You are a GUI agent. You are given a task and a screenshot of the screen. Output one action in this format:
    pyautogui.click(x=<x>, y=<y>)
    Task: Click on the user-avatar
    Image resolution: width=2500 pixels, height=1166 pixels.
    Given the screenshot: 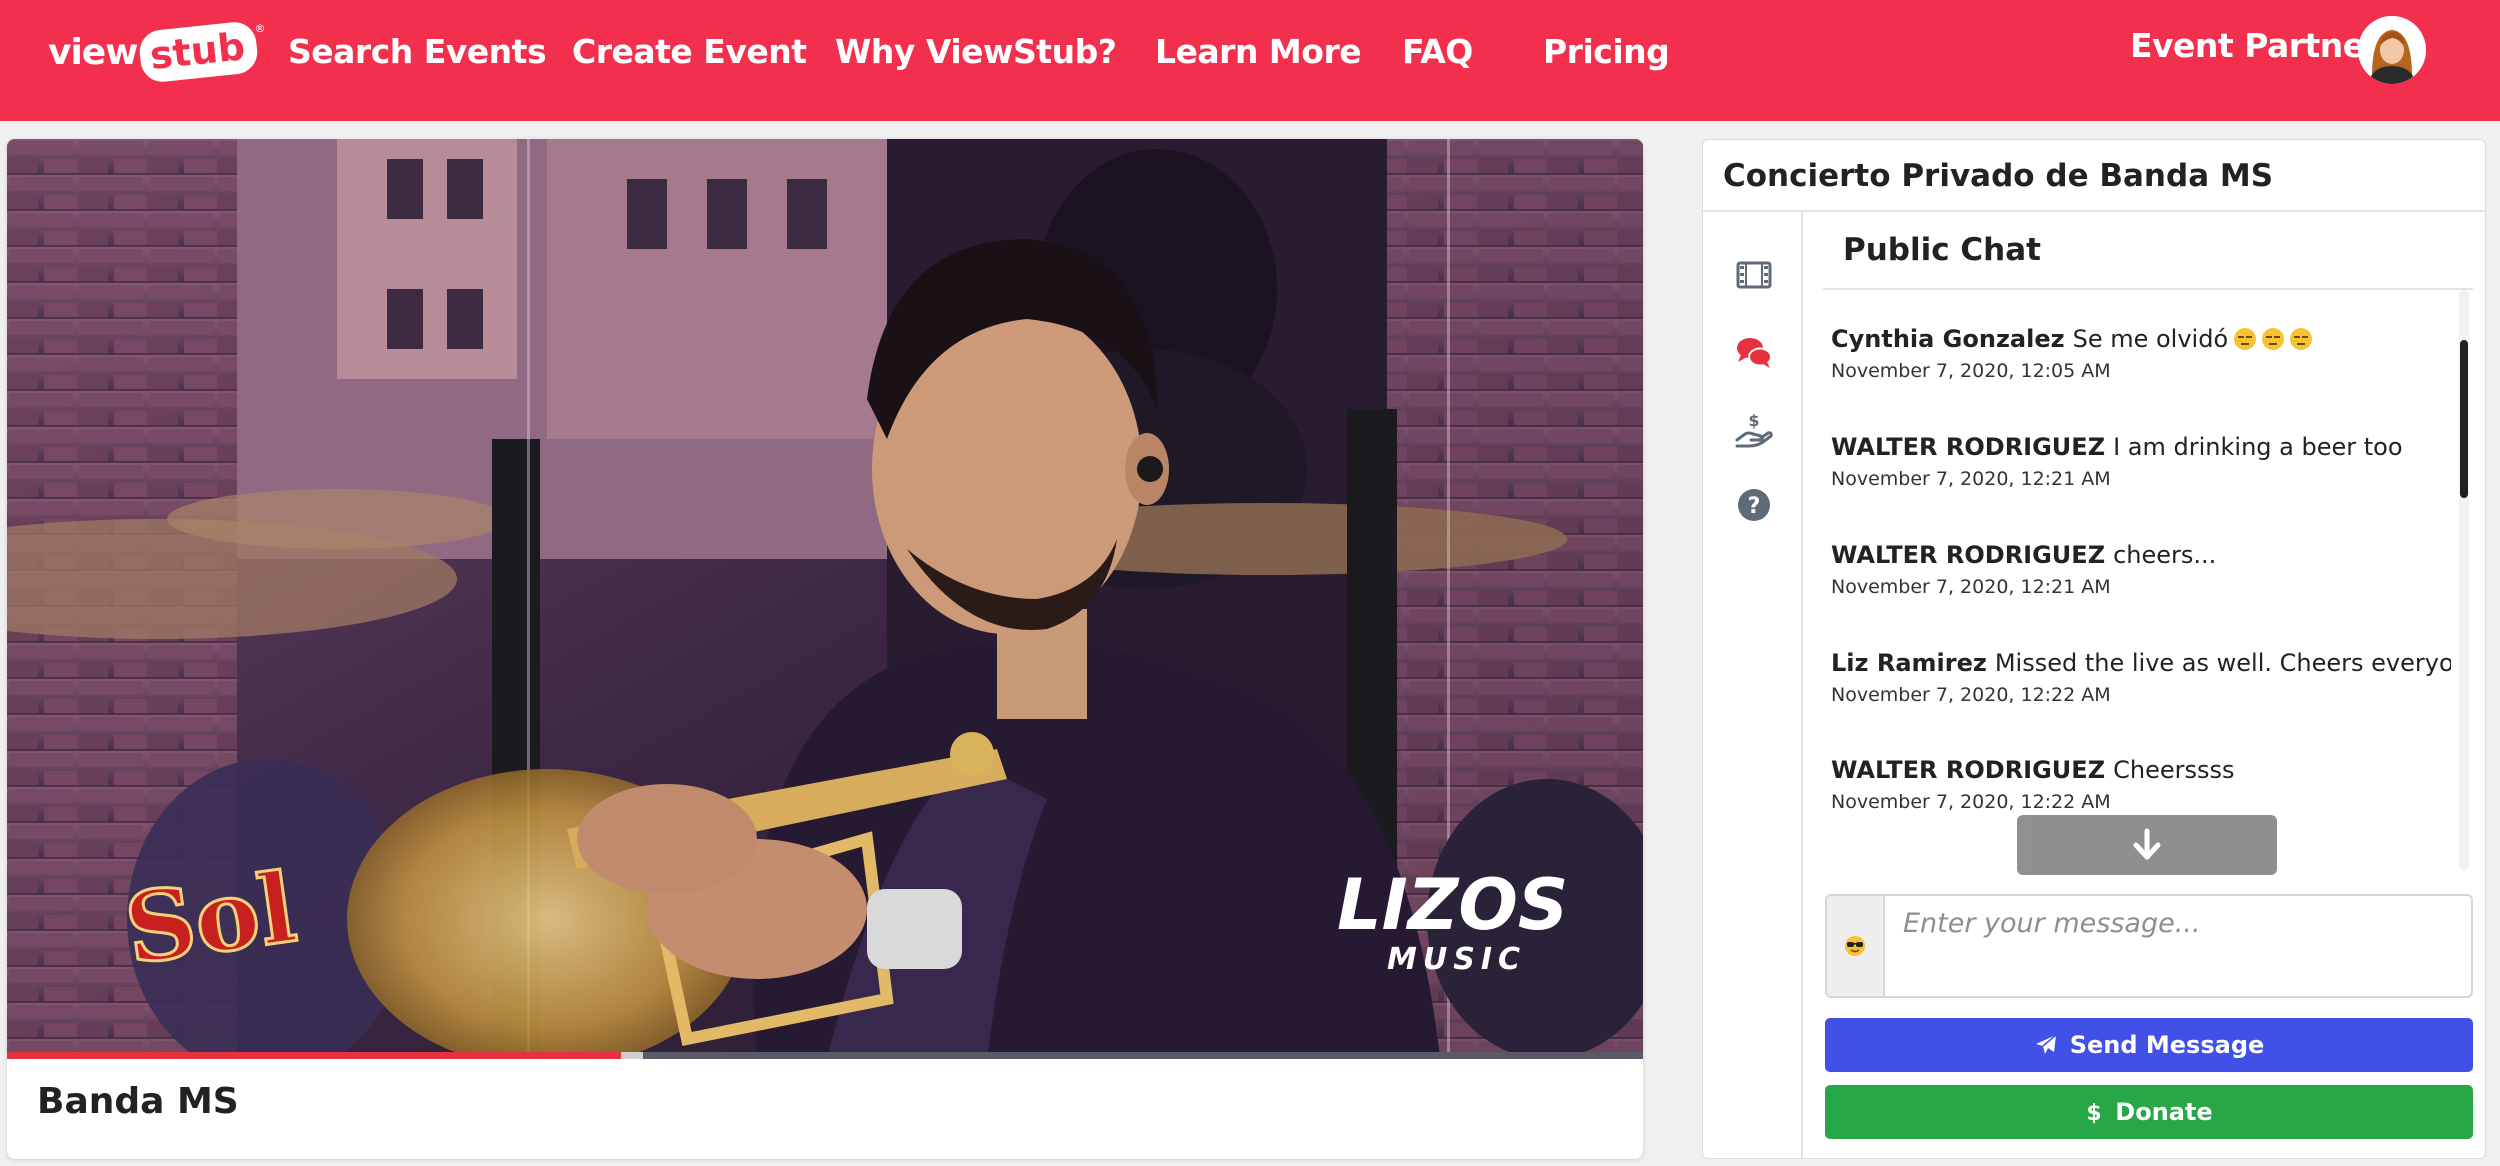 What is the action you would take?
    pyautogui.click(x=2392, y=50)
    